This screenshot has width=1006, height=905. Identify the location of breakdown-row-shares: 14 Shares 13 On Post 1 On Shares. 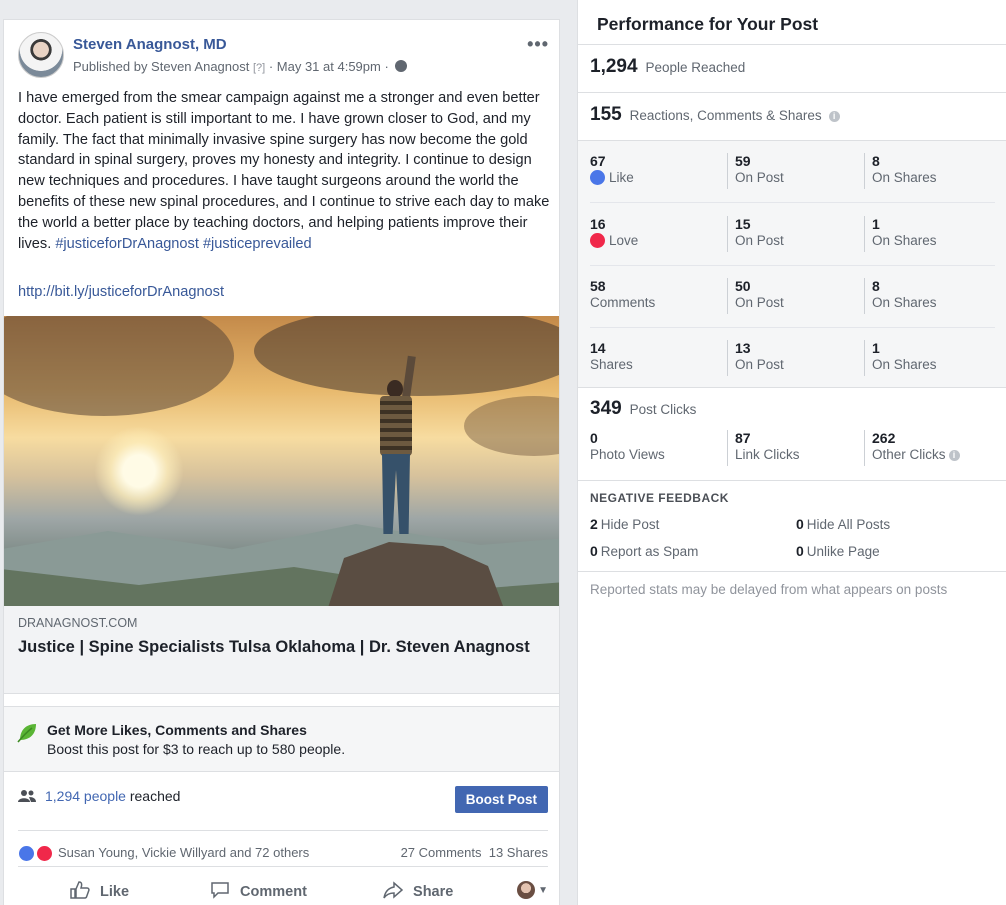
(792, 359).